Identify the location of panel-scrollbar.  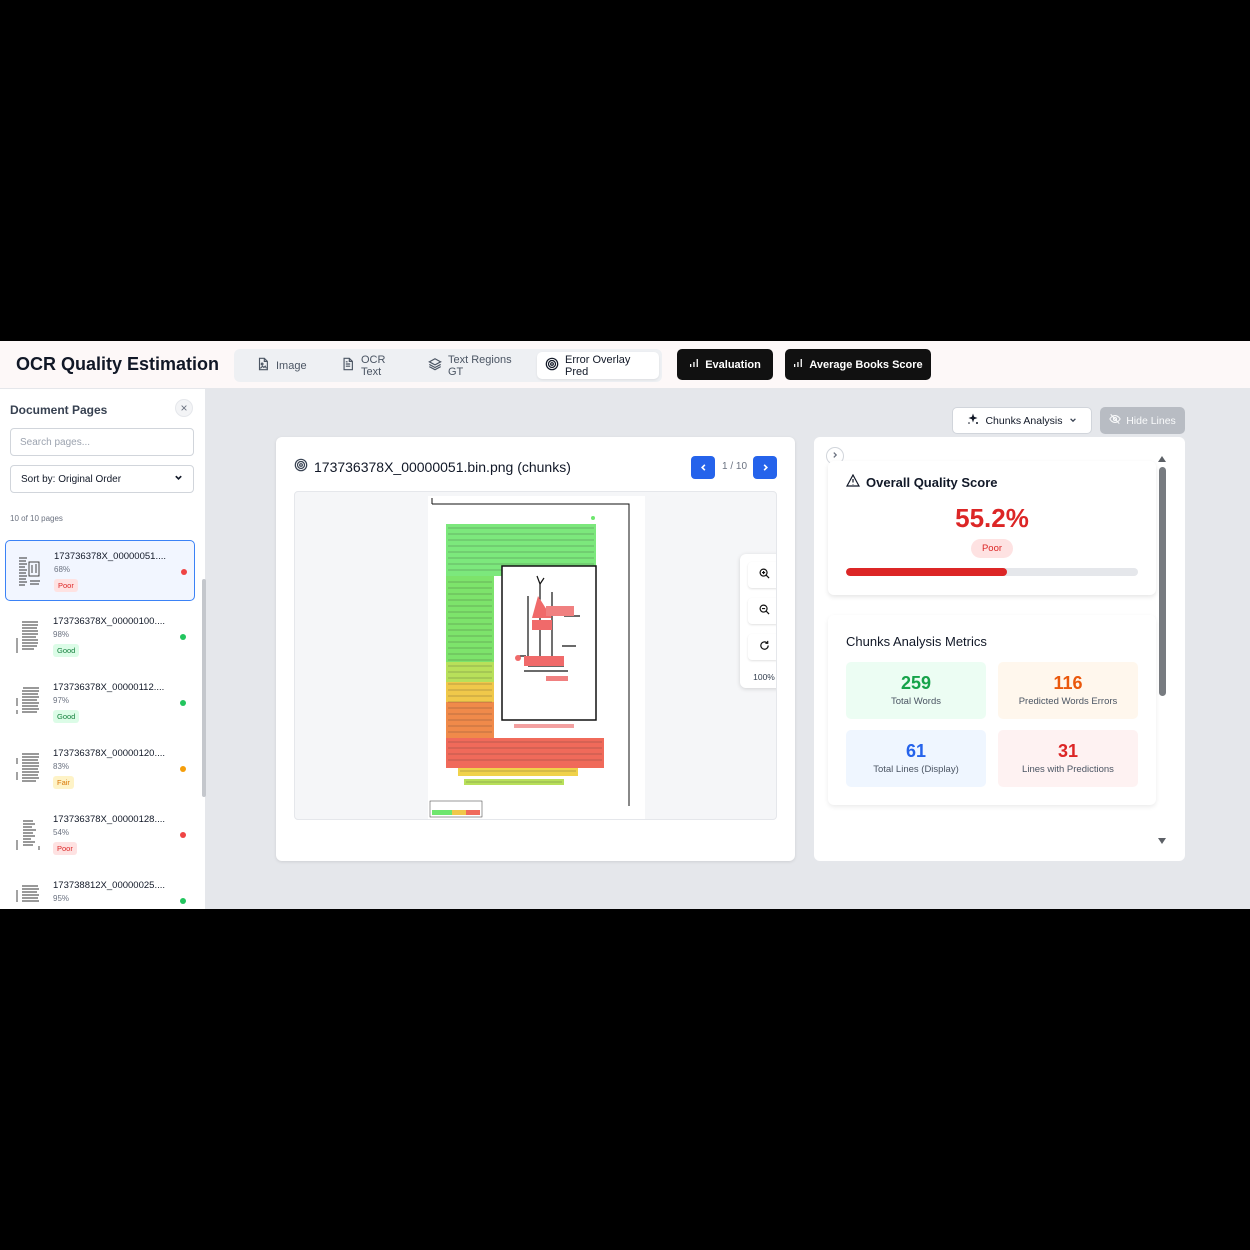
(1162, 581).